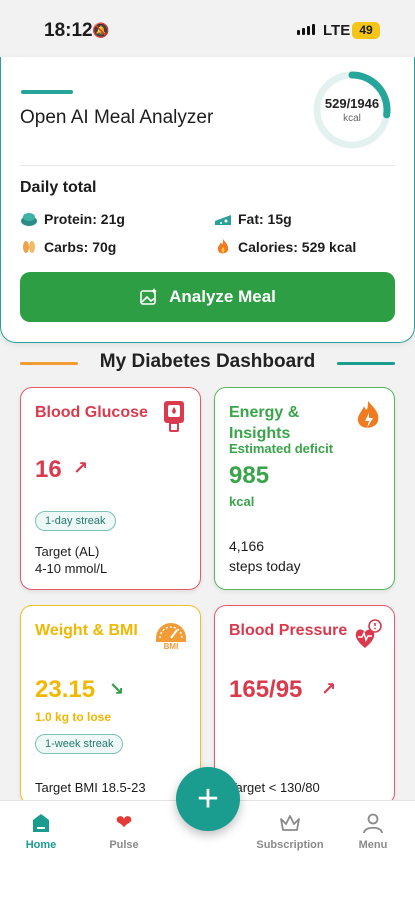  Describe the element at coordinates (373, 823) in the screenshot. I see `person-icon` at that location.